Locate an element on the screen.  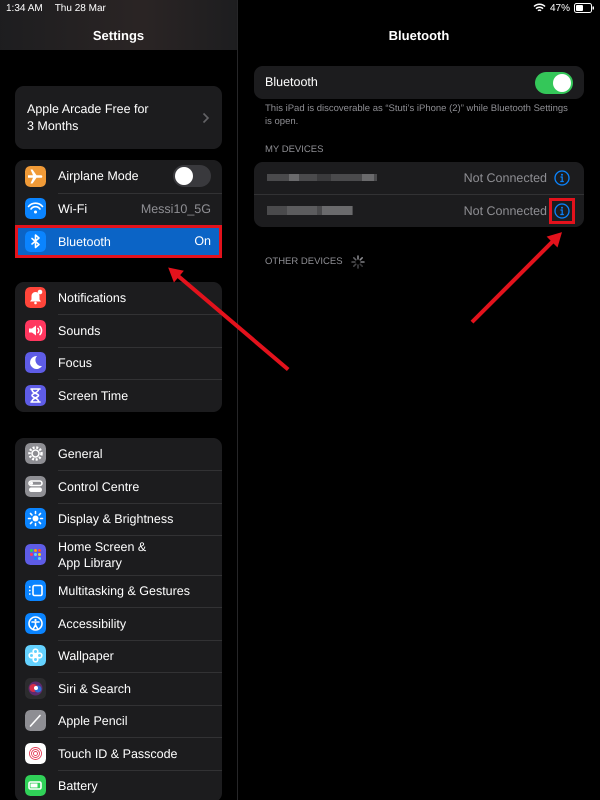
row-label: Display & Brightness is located at coordinates (116, 519).